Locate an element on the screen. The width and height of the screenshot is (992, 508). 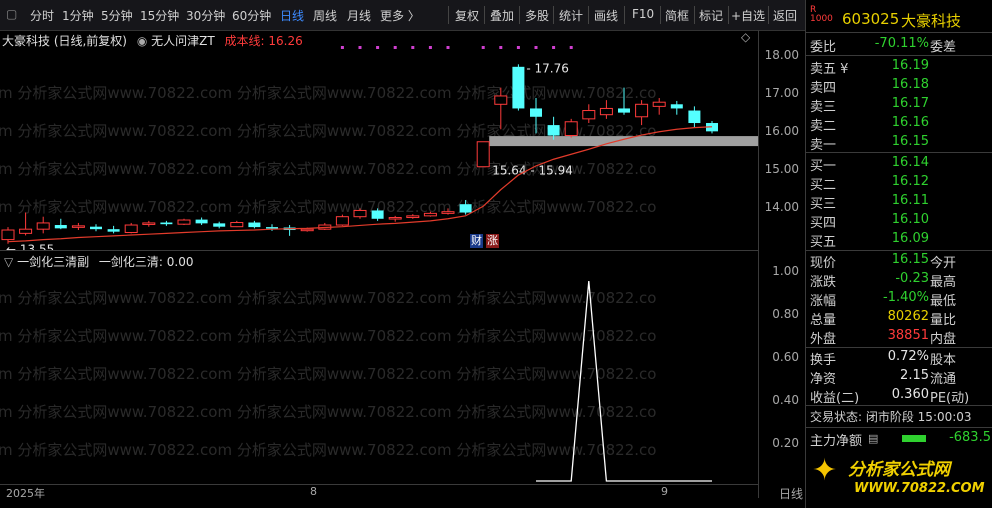
period-tab-1min: 1分钟 is located at coordinates (78, 15).